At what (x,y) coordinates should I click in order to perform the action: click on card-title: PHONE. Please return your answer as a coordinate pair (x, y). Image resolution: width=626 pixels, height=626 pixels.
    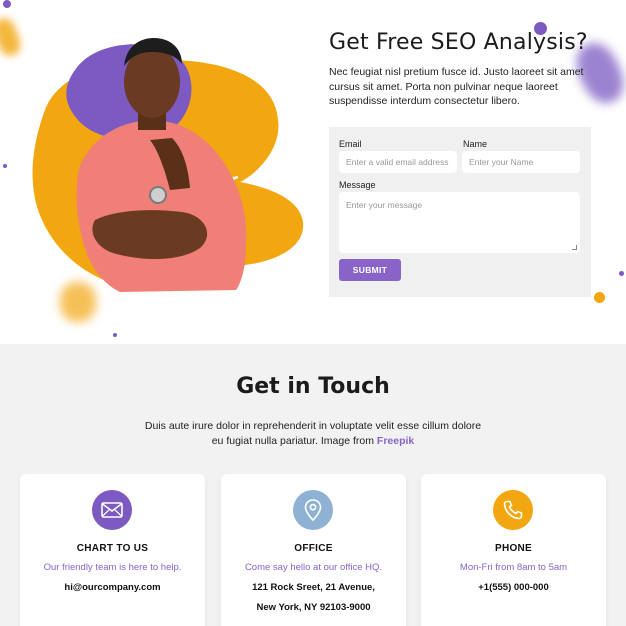
    Looking at the image, I should click on (513, 548).